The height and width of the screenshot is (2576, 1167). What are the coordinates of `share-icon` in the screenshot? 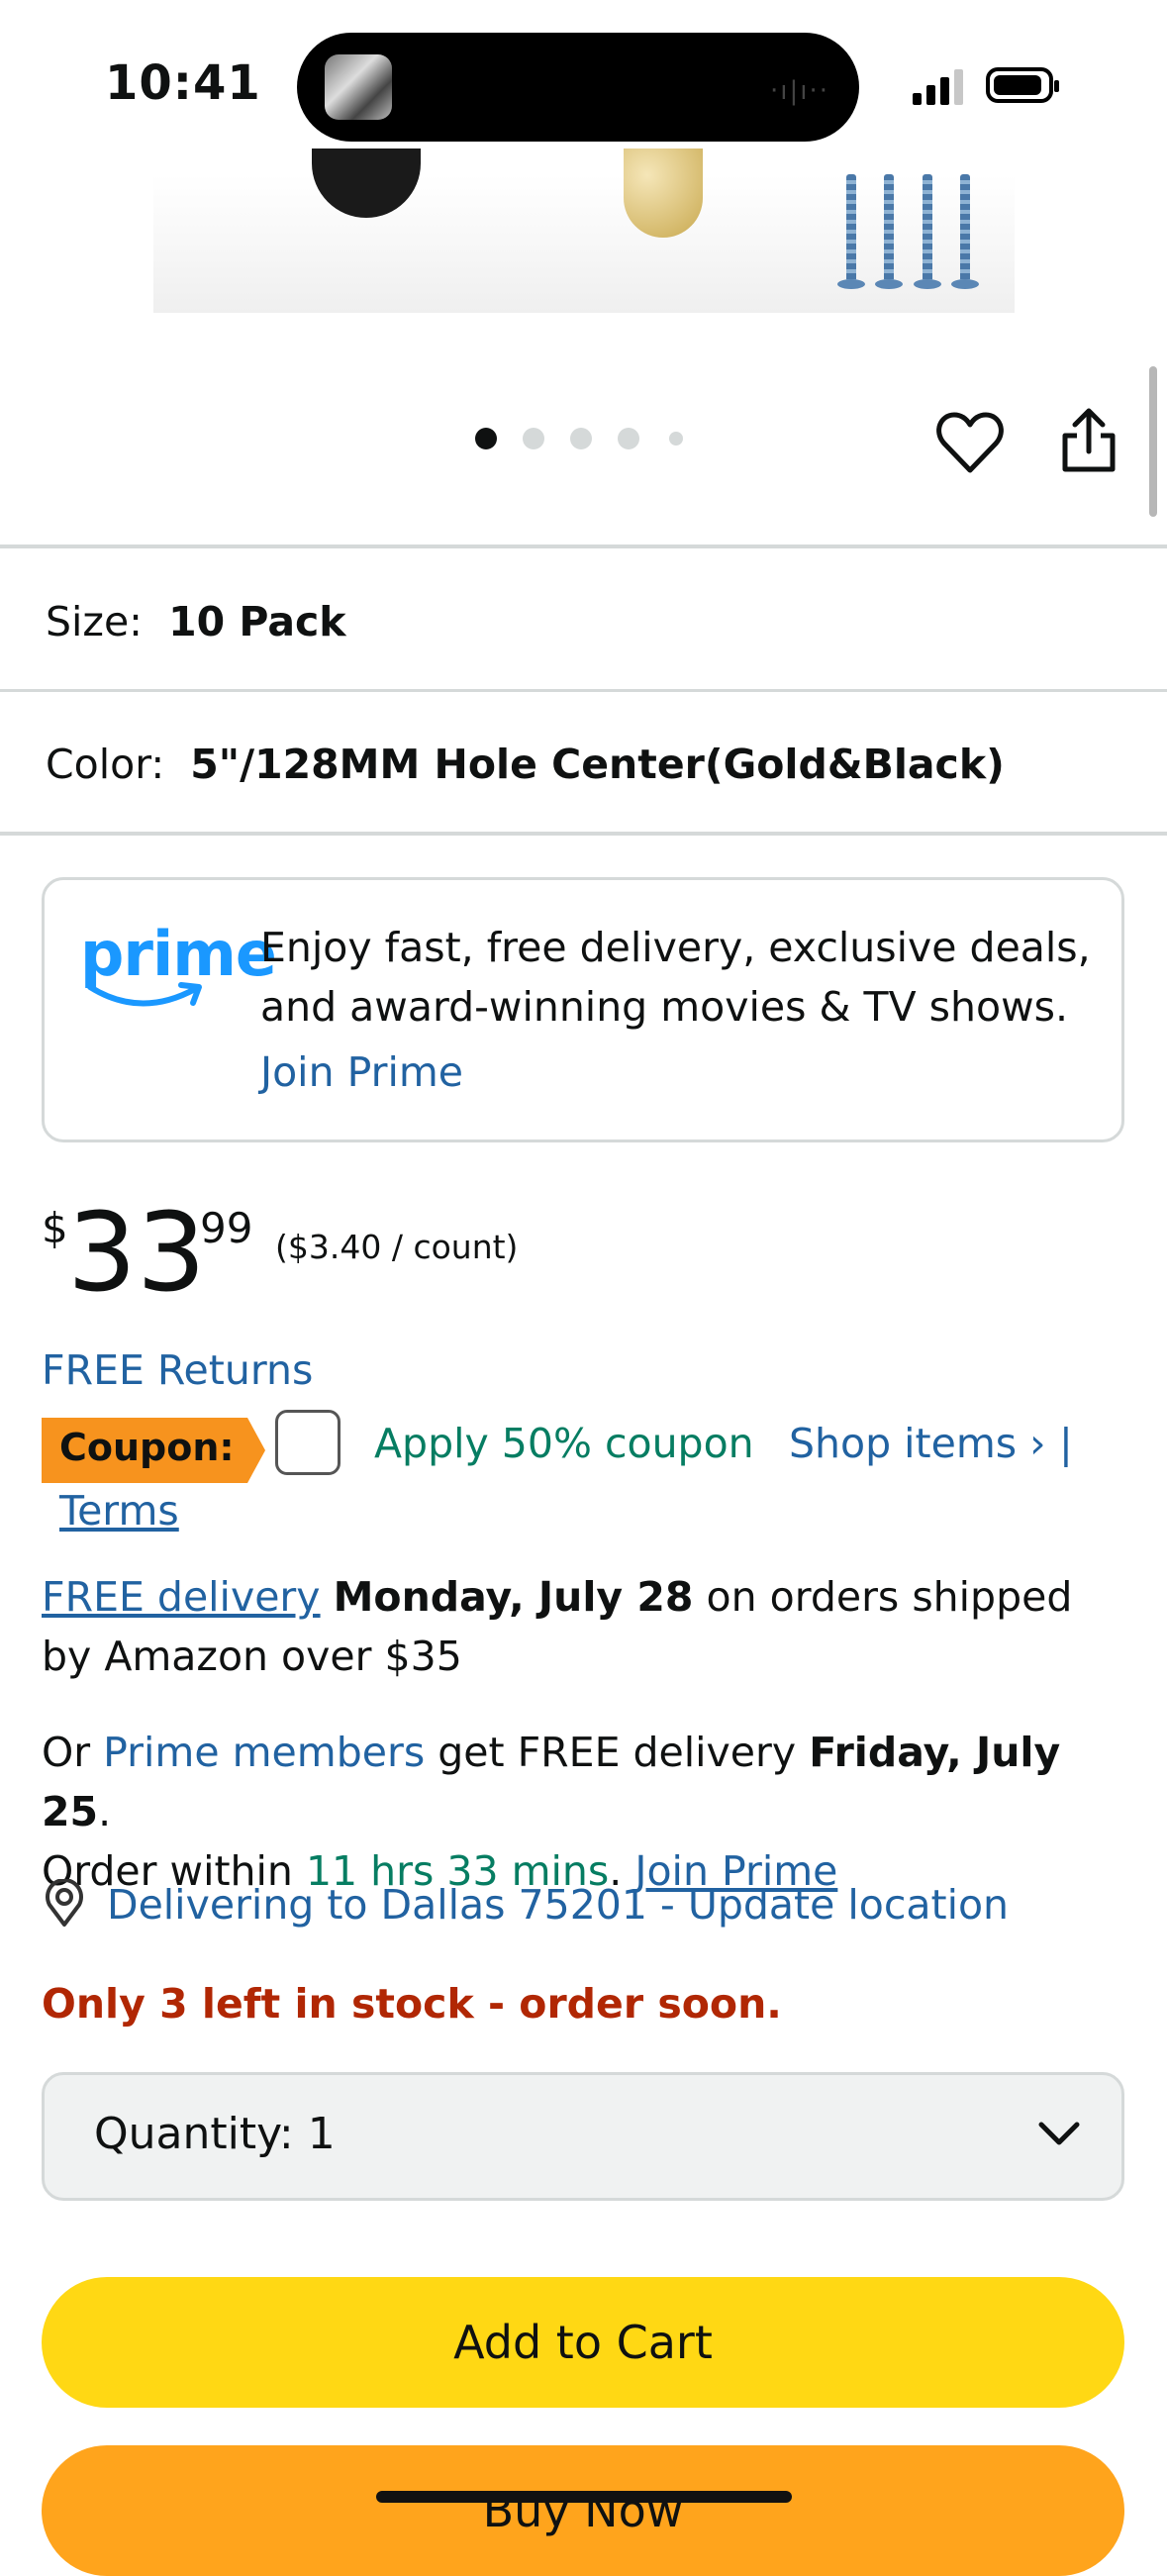 It's located at (1089, 441).